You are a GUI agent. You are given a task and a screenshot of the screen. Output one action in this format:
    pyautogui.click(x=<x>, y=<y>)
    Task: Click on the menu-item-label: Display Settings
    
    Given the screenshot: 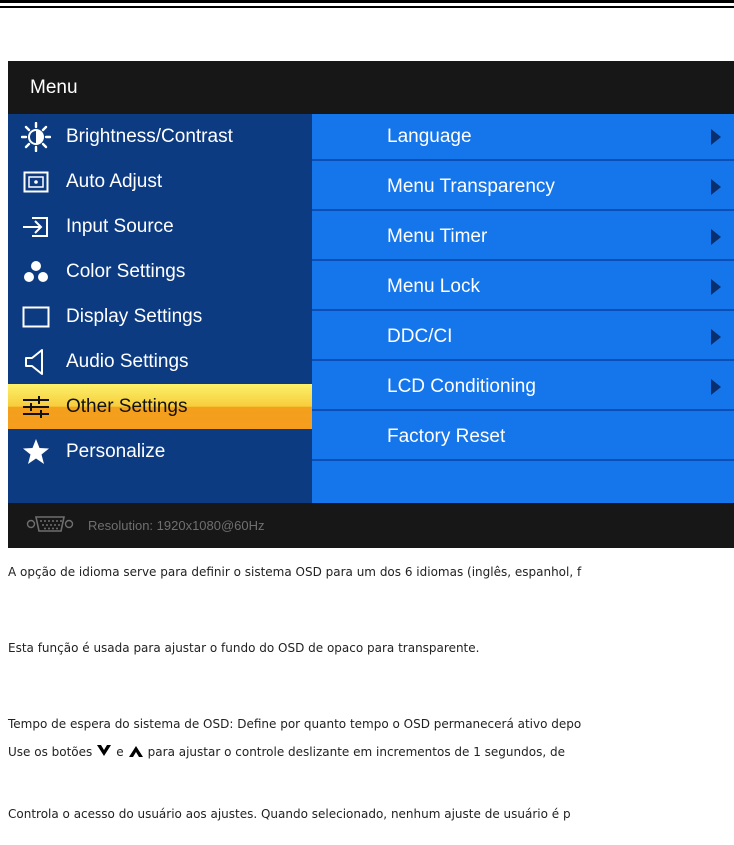 What is the action you would take?
    pyautogui.click(x=134, y=316)
    